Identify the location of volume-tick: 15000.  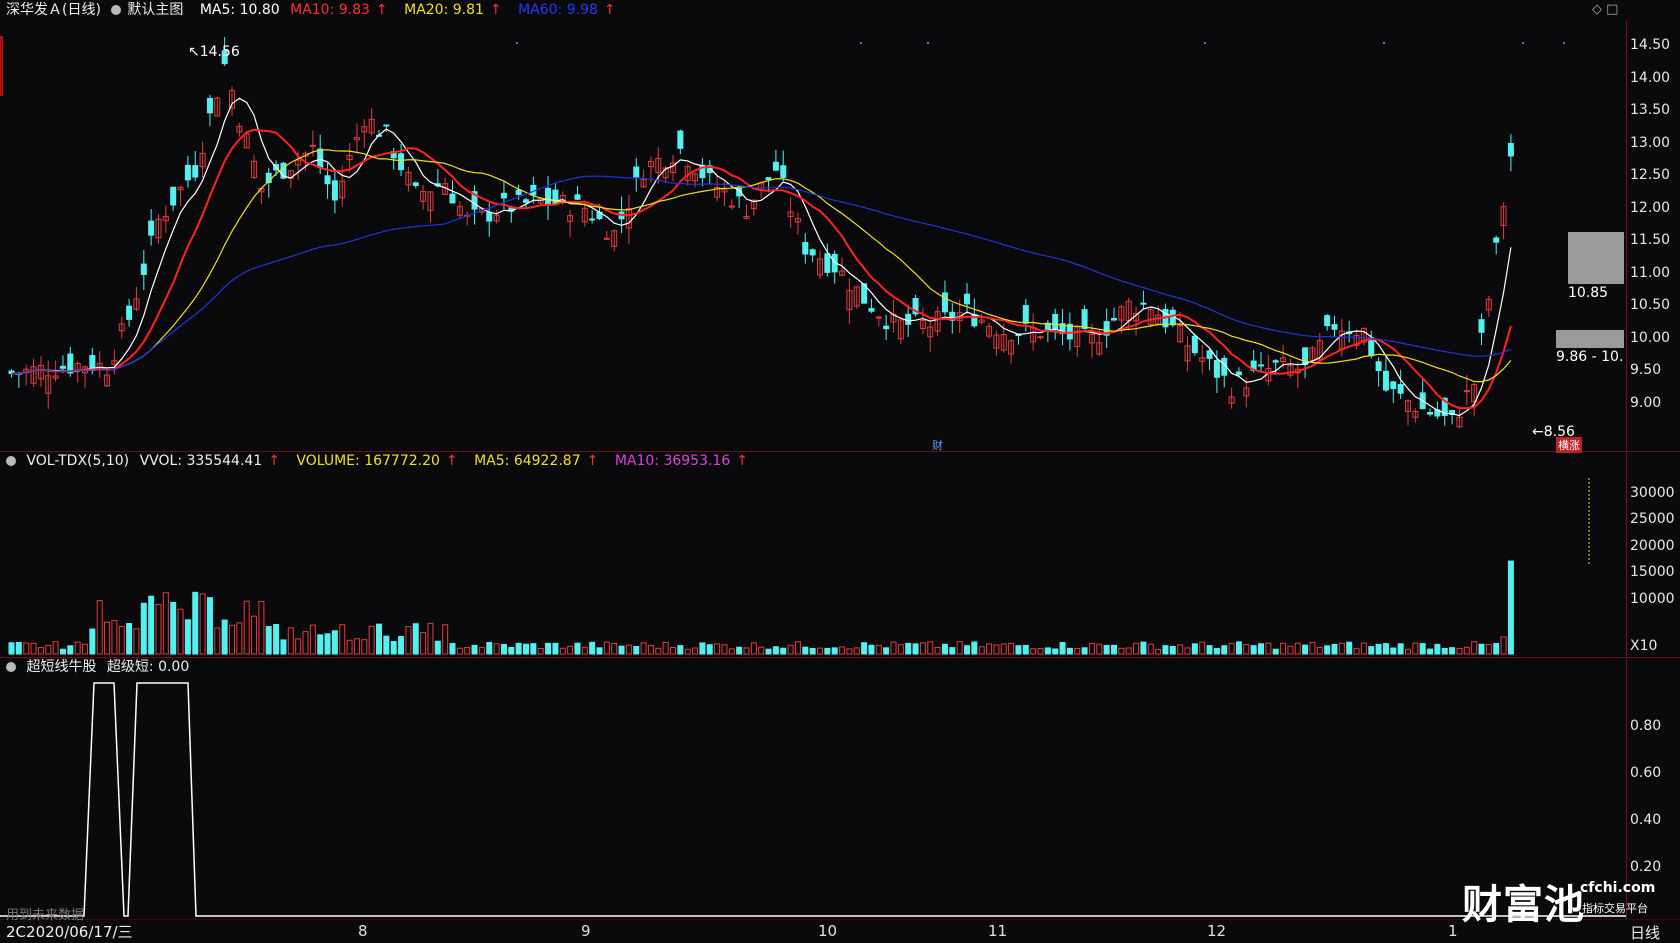
(1652, 572).